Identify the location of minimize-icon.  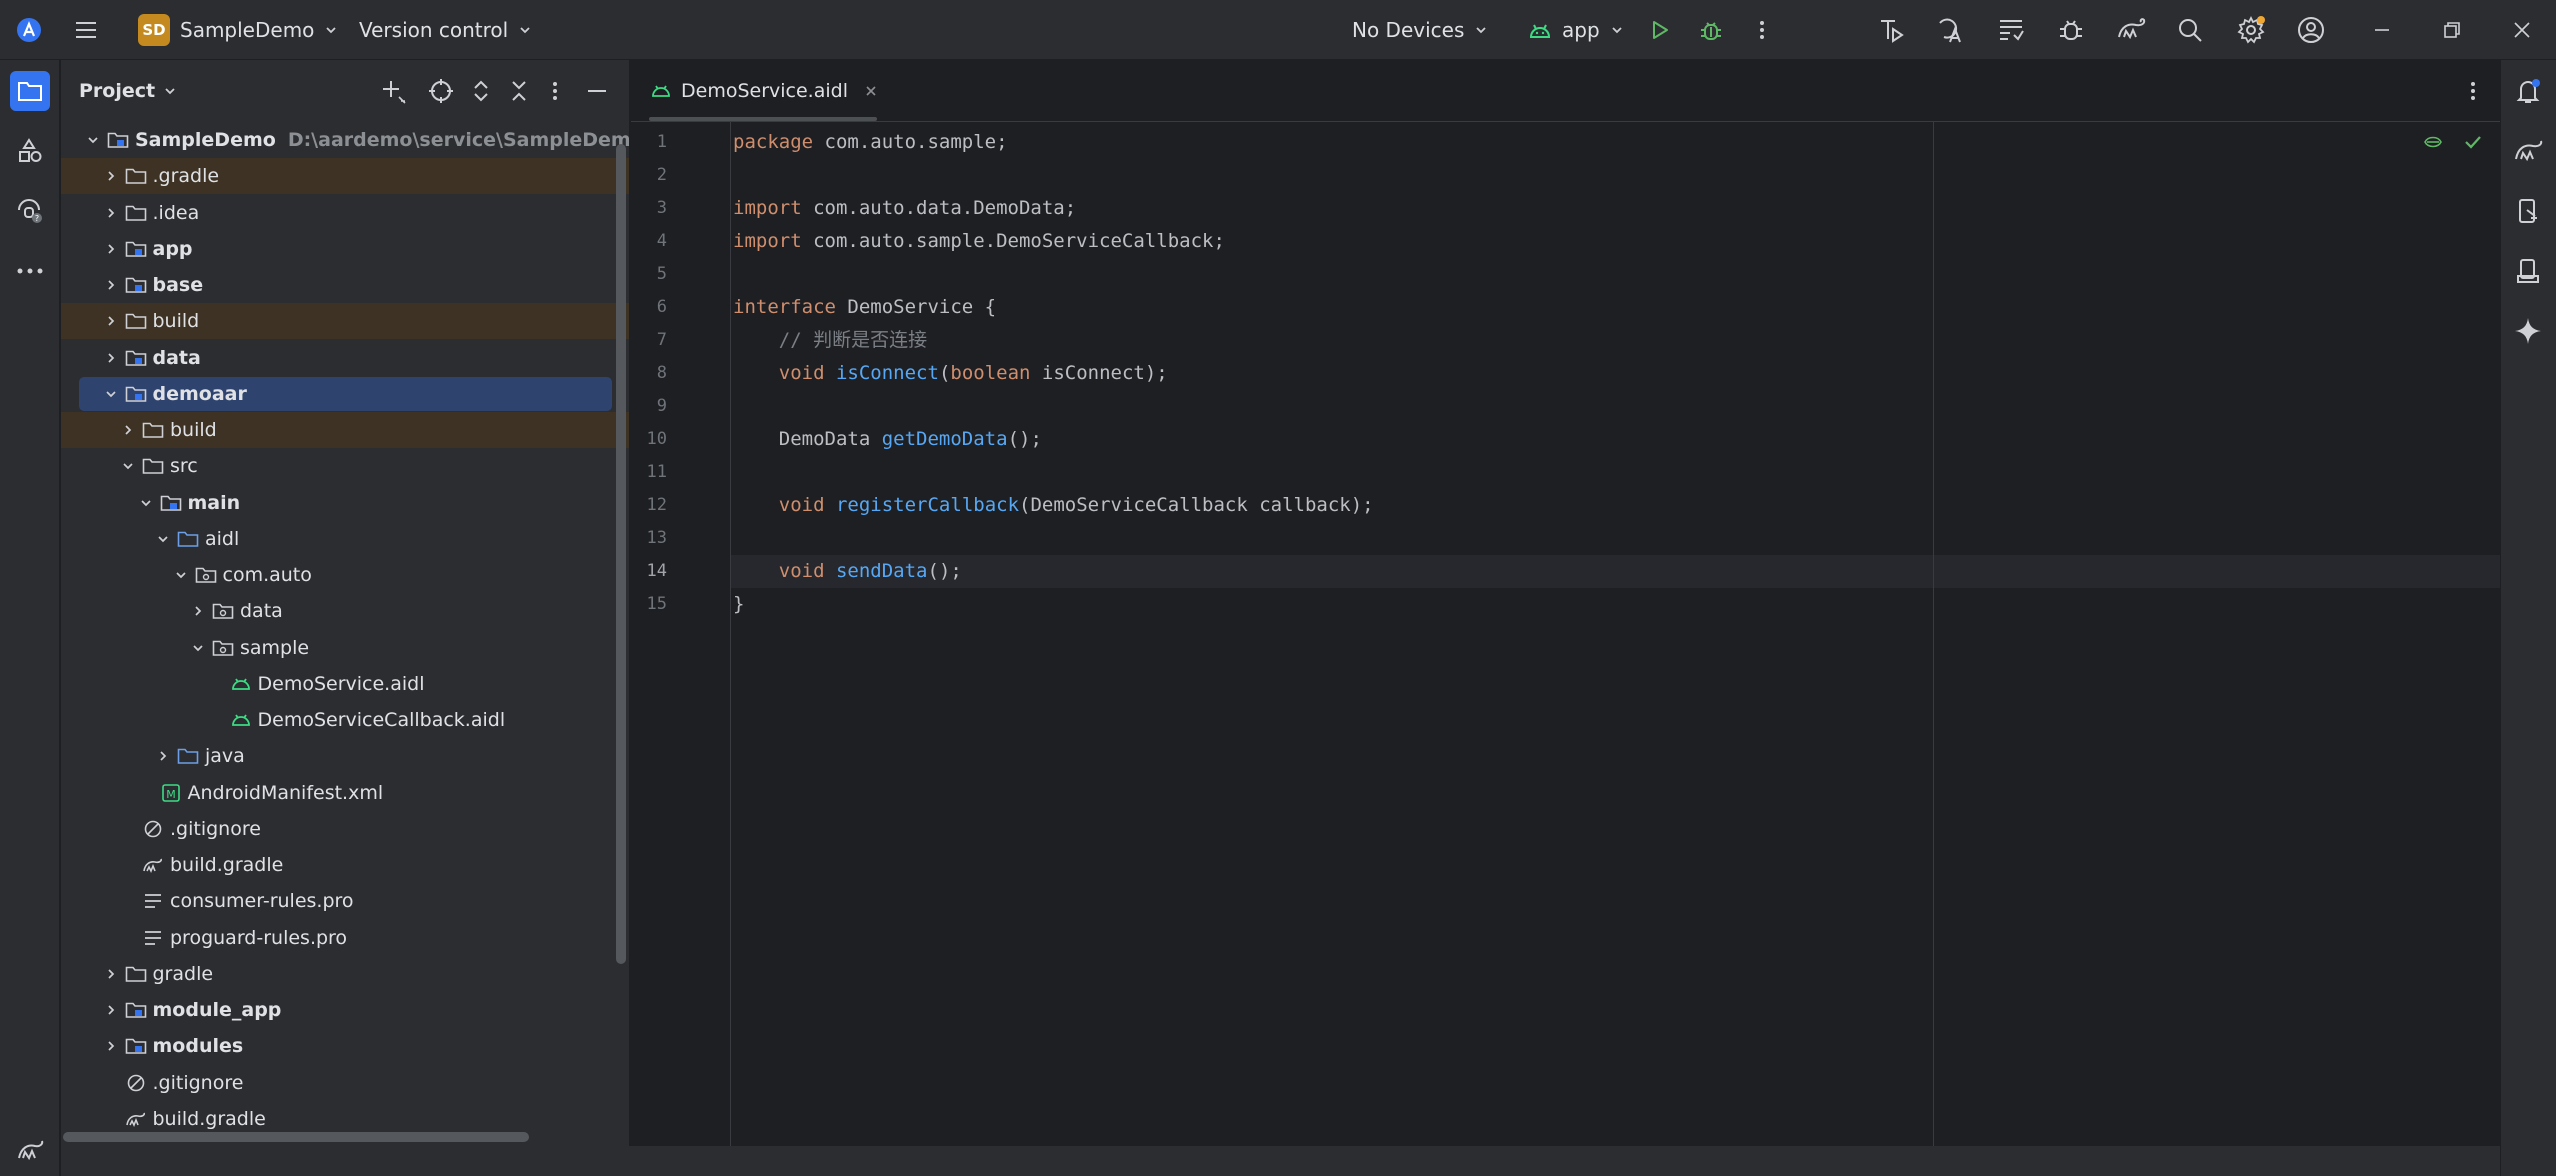
(2382, 30).